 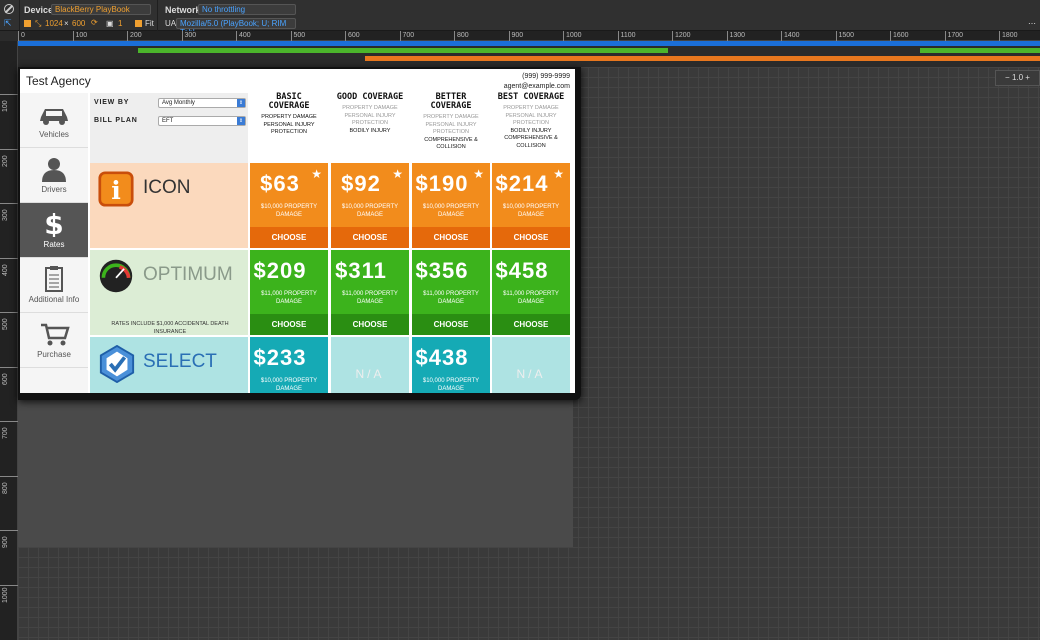 I want to click on rate-cell: $92 ★ $10,000 PROPERTY DAMAGE CHOOSE, so click(x=370, y=205).